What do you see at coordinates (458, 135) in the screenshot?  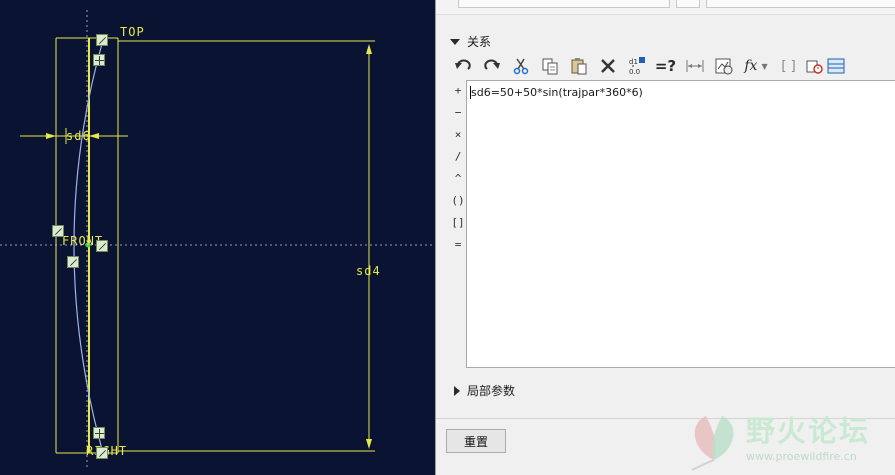 I see `operator-multiply: ×` at bounding box center [458, 135].